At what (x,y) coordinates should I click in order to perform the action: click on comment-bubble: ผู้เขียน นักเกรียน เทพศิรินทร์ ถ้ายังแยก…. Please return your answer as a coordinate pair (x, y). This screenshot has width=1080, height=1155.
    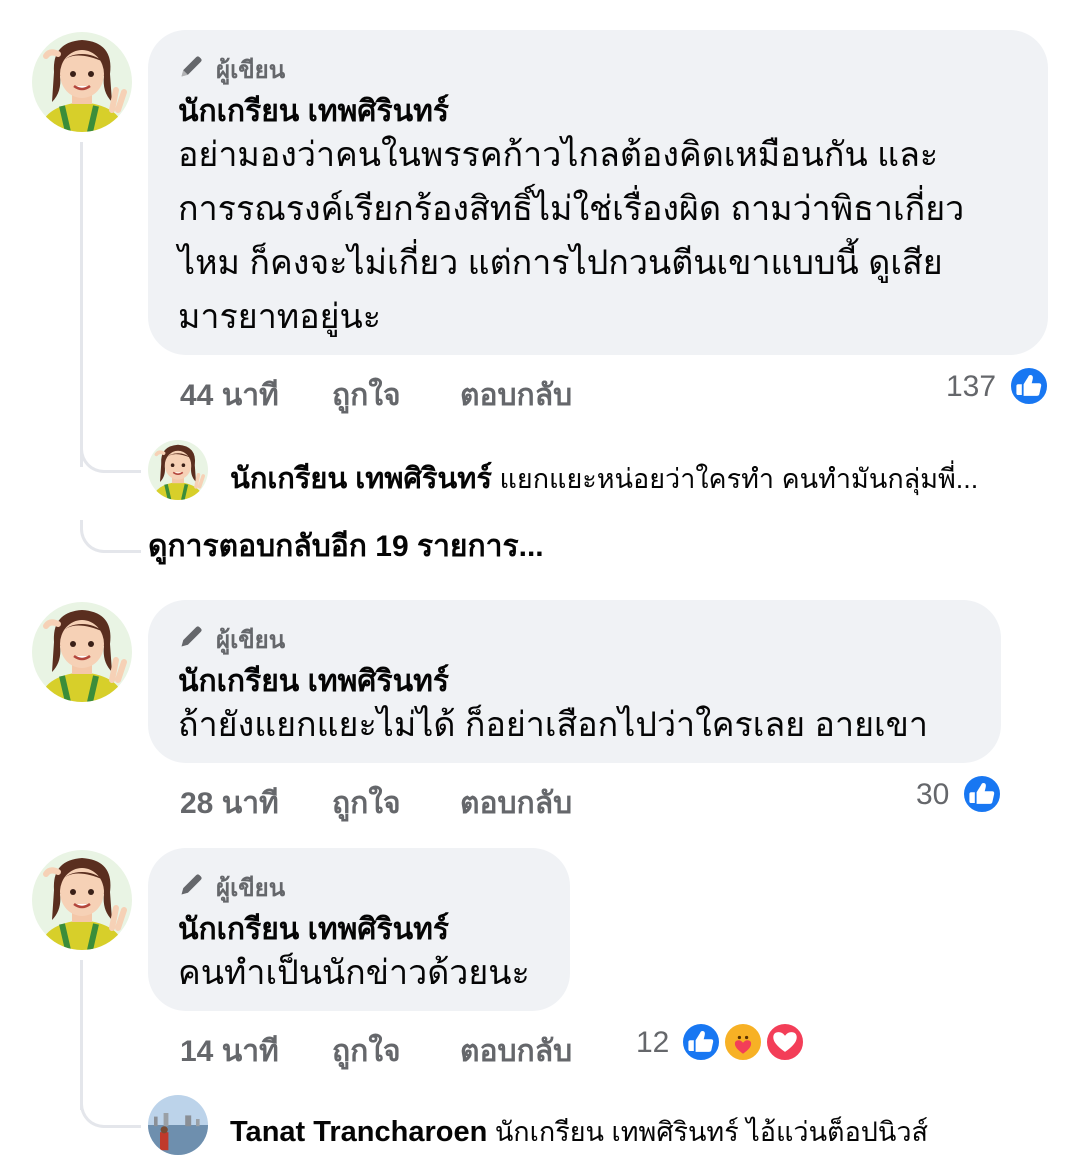
    Looking at the image, I should click on (574, 681).